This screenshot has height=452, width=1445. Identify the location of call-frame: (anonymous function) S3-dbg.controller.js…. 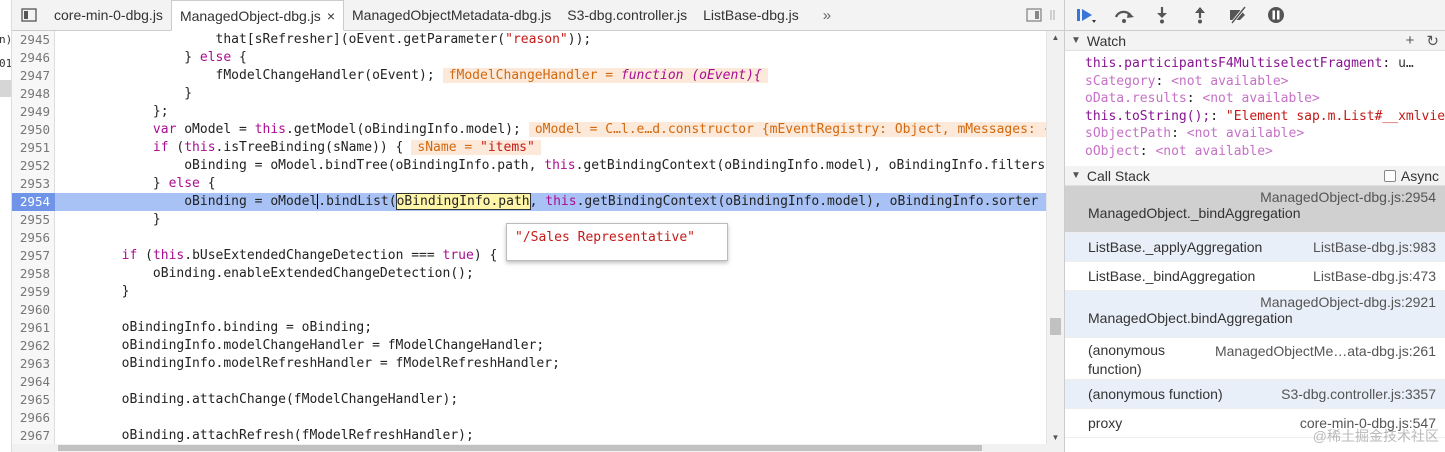
(1255, 394).